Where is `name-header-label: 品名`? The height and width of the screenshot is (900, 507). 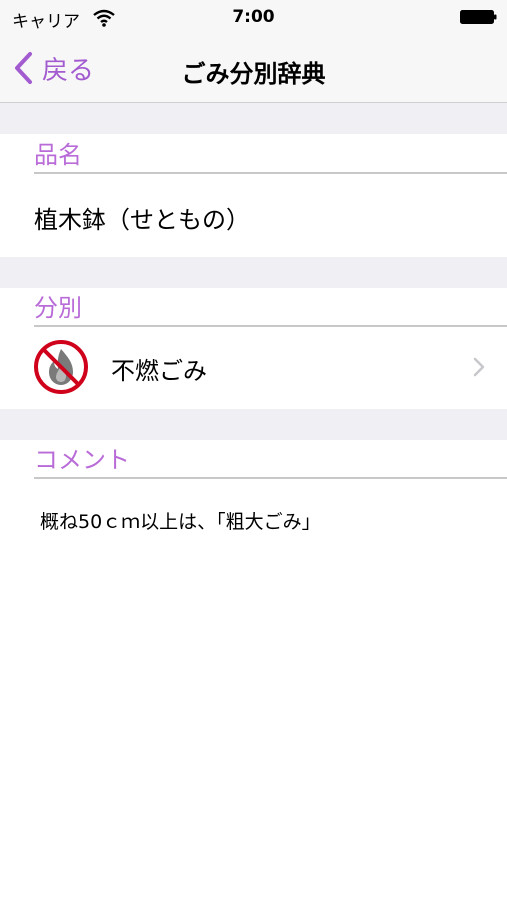
name-header-label: 品名 is located at coordinates (58, 155).